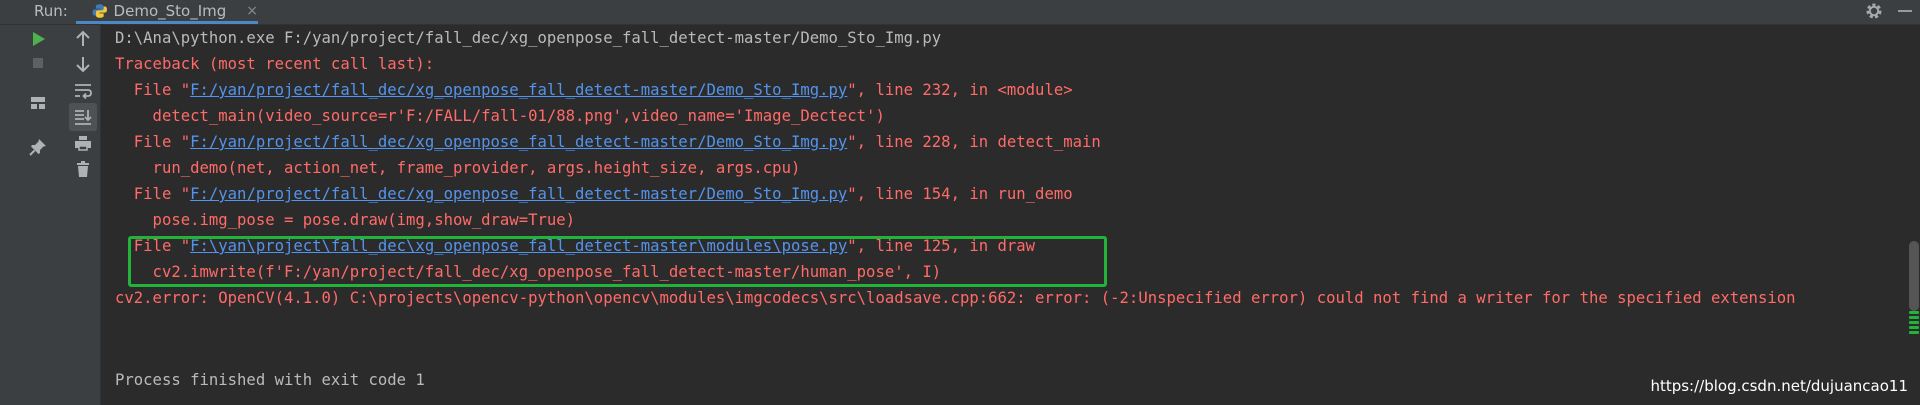 The width and height of the screenshot is (1920, 405). Describe the element at coordinates (99, 10) in the screenshot. I see `python-file-icon` at that location.